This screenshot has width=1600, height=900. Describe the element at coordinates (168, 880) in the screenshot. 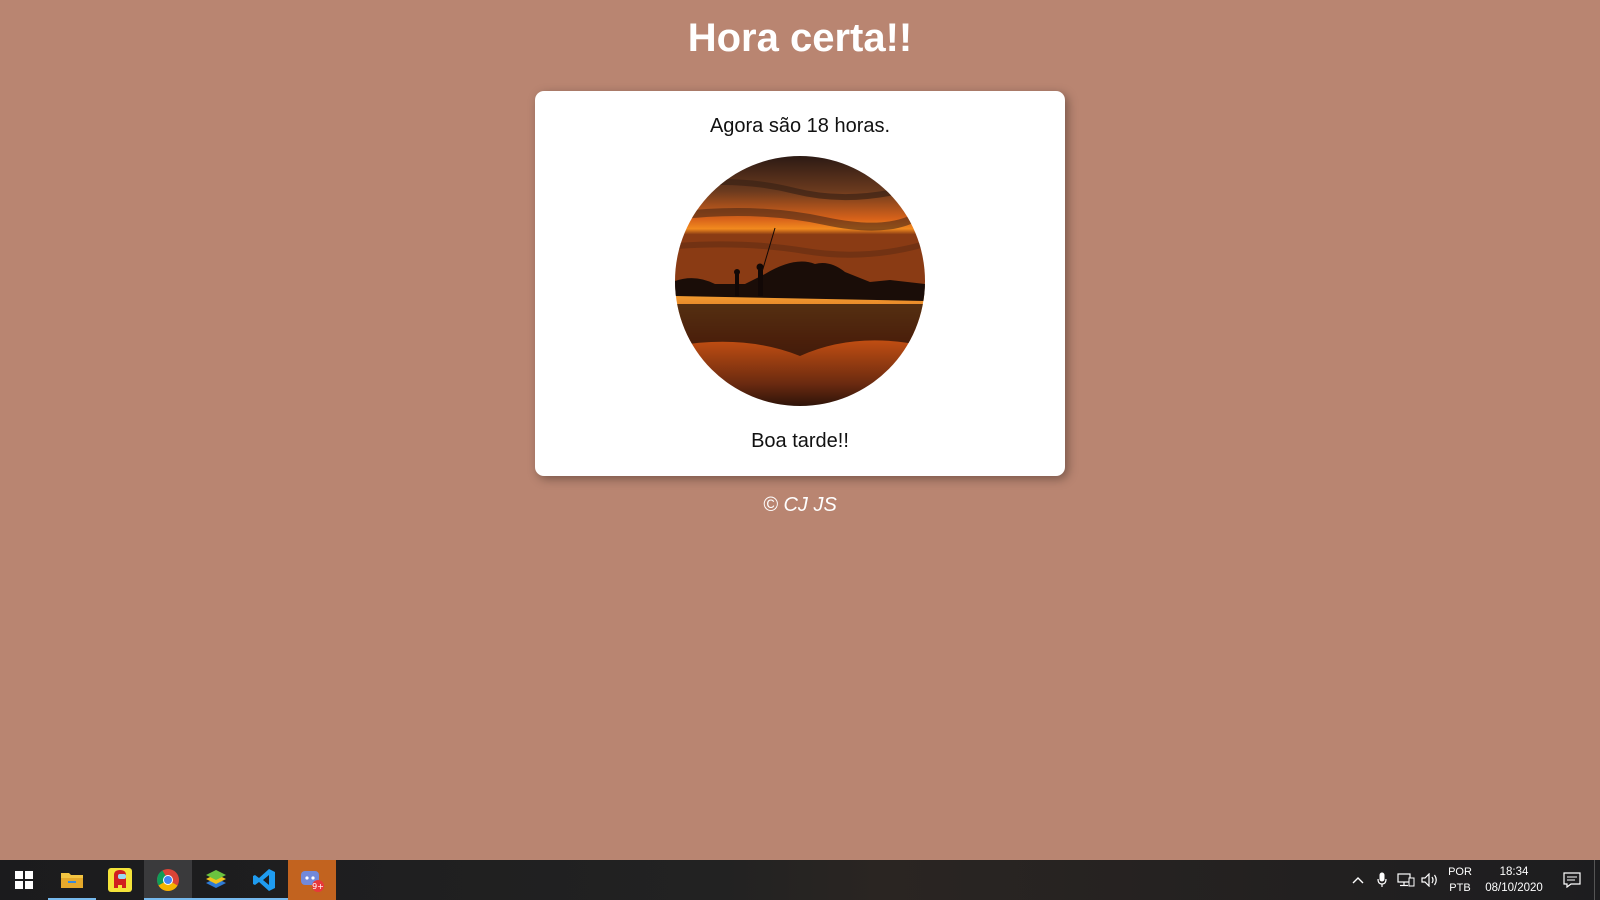

I see `chrome-icon` at that location.